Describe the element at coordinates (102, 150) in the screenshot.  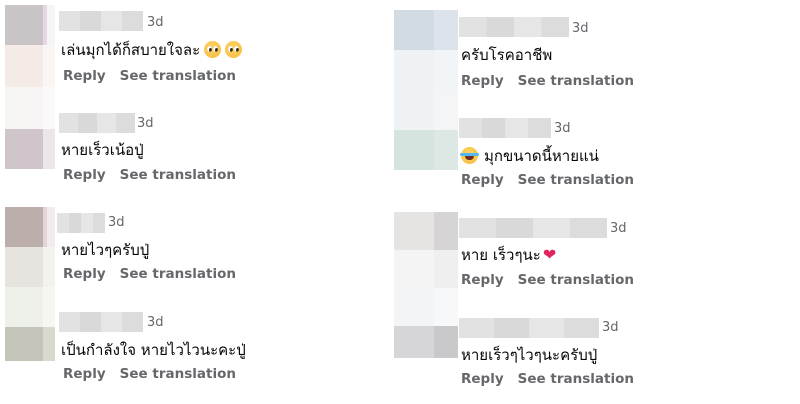
I see `comment-text: หายเร็วเน้อปู่` at that location.